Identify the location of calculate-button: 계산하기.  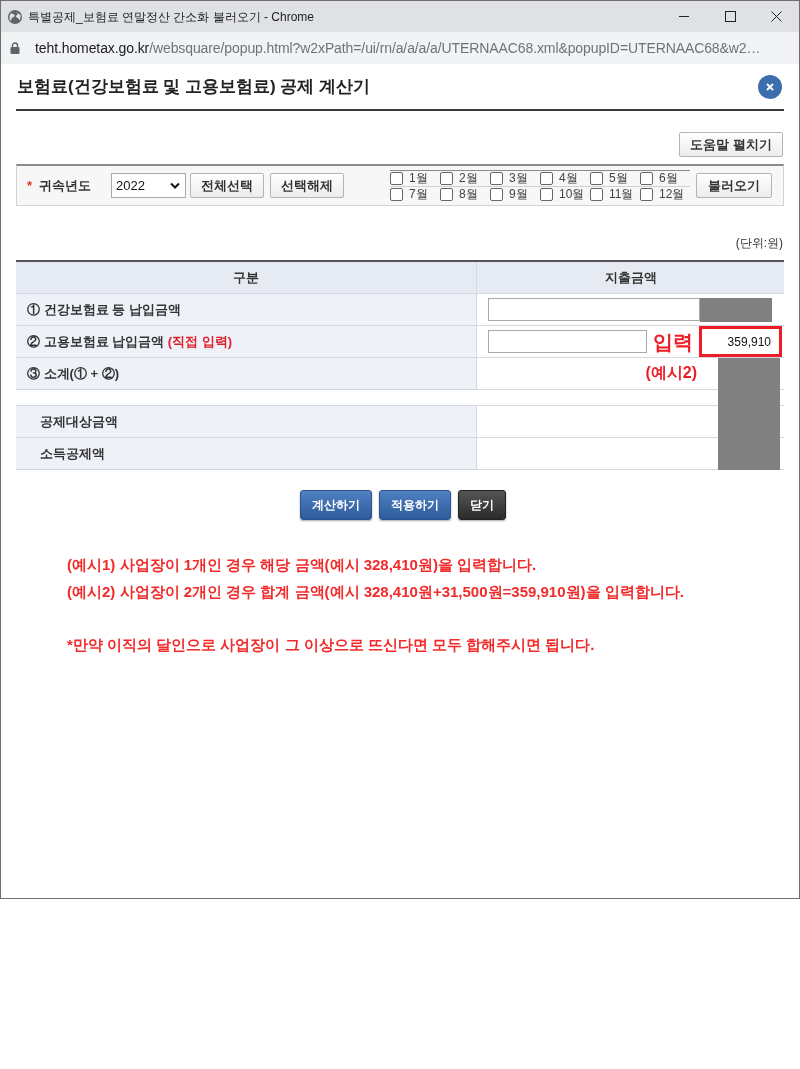
(335, 505).